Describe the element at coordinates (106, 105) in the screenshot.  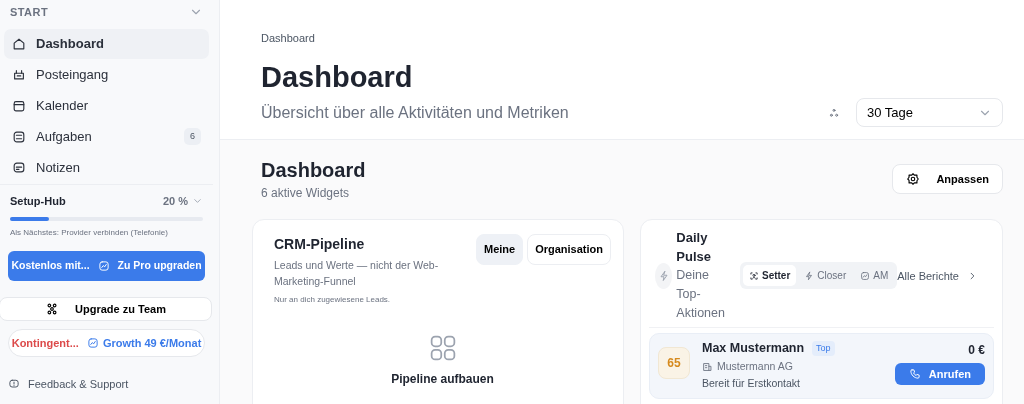
I see `sidebar-item: Kalender` at that location.